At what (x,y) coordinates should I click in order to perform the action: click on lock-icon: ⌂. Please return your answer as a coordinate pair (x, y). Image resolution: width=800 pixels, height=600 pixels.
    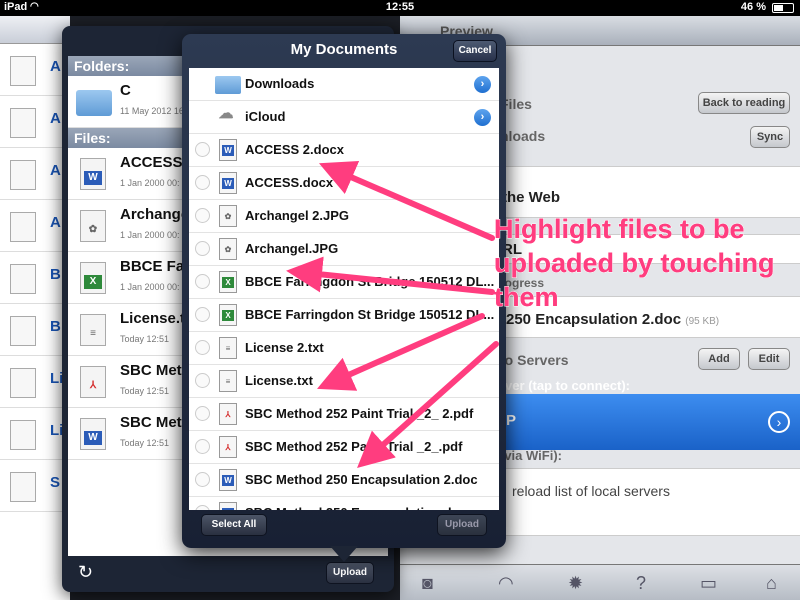
    Looking at the image, I should click on (771, 583).